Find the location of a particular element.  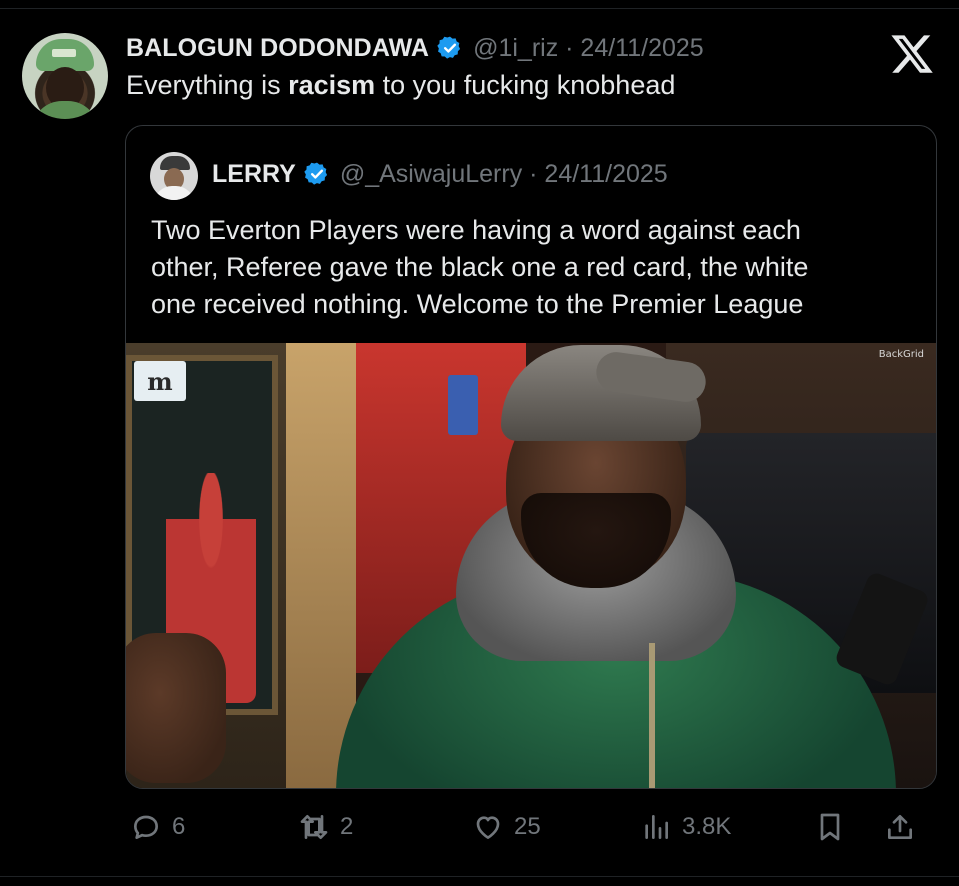

reply-button: 6 is located at coordinates (157, 827).